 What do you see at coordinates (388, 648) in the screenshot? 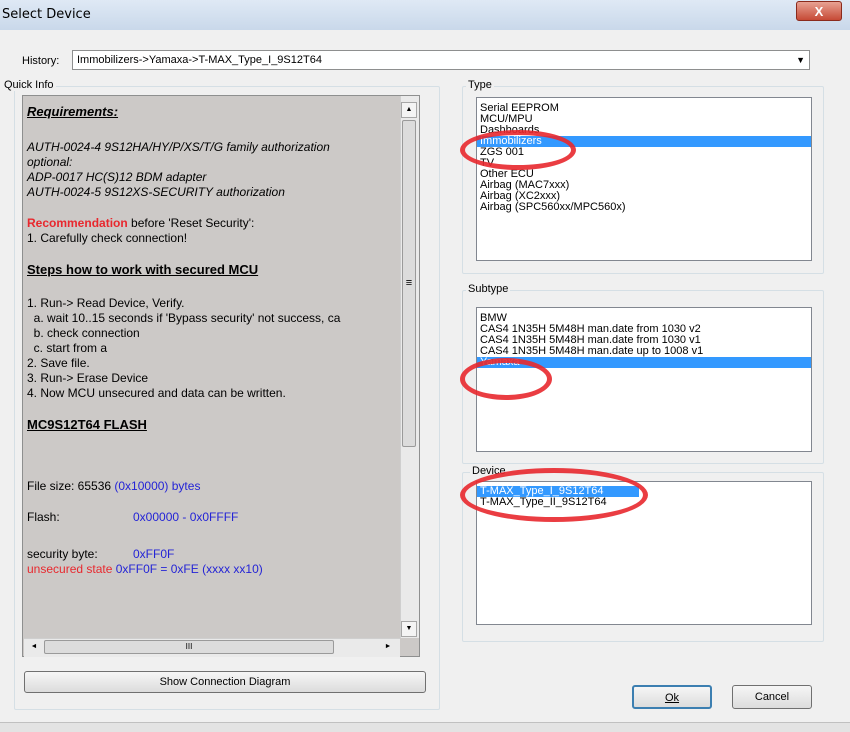
I see `scroll-right-icon: ►` at bounding box center [388, 648].